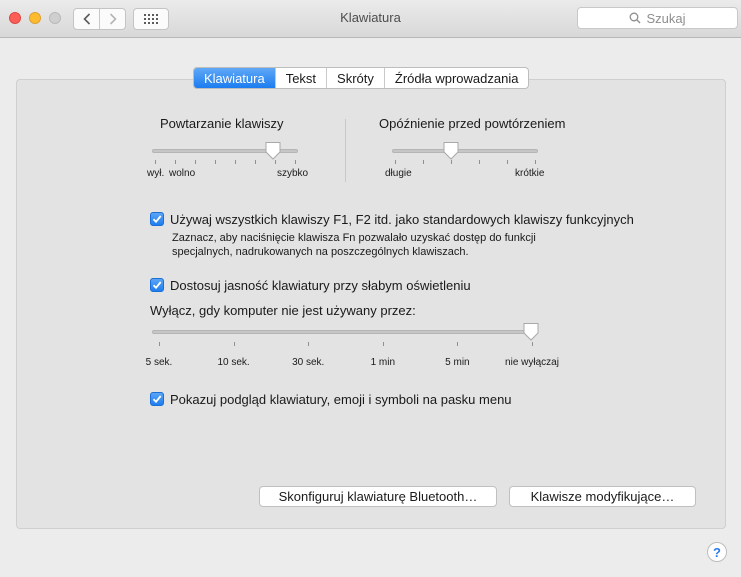  I want to click on title-bar: Klawiatura Szukaj, so click(370, 19).